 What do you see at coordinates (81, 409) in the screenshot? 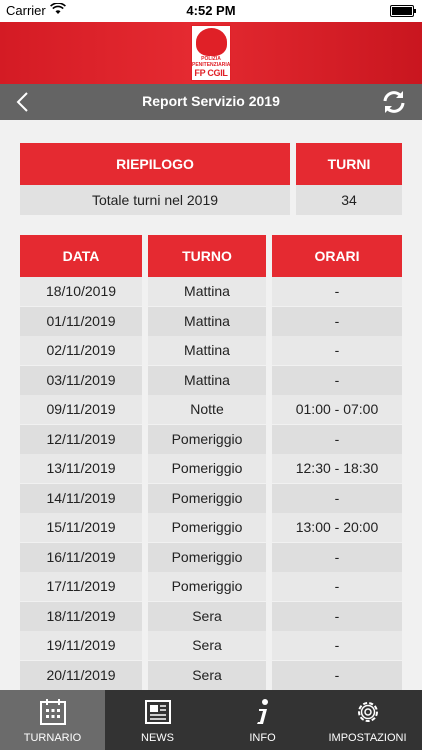
I see `cell-data: 09/11/2019` at bounding box center [81, 409].